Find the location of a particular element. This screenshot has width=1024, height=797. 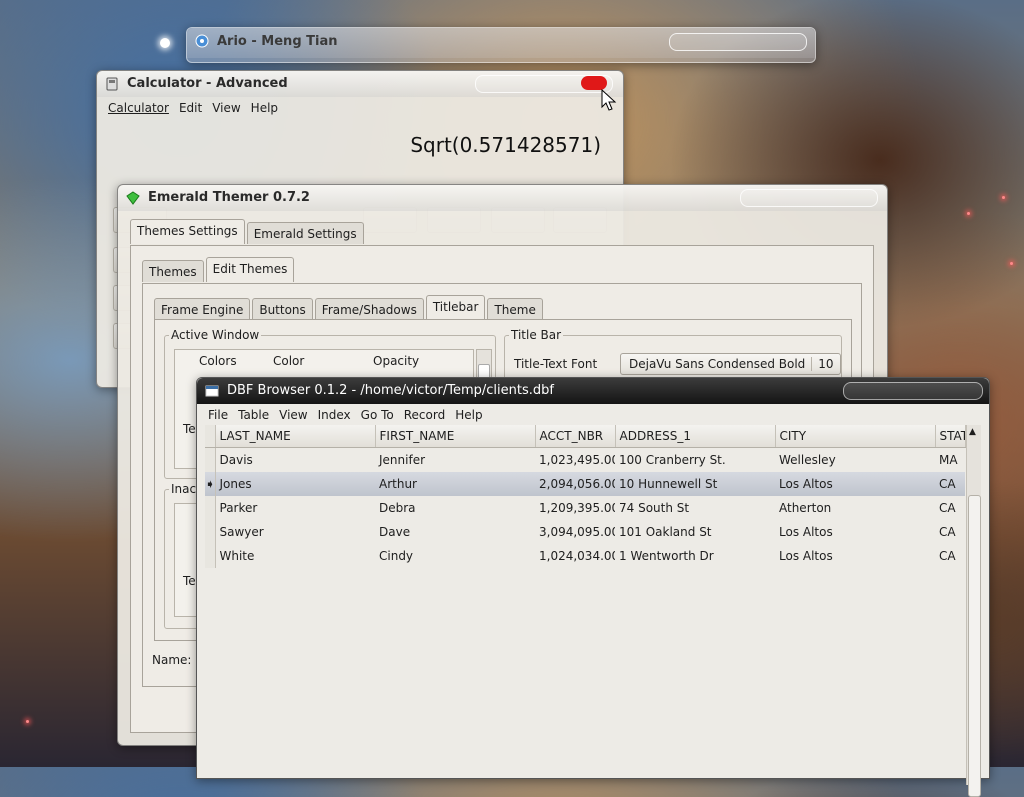

calculator-titlebar: Calculator - Advanced is located at coordinates (360, 91).